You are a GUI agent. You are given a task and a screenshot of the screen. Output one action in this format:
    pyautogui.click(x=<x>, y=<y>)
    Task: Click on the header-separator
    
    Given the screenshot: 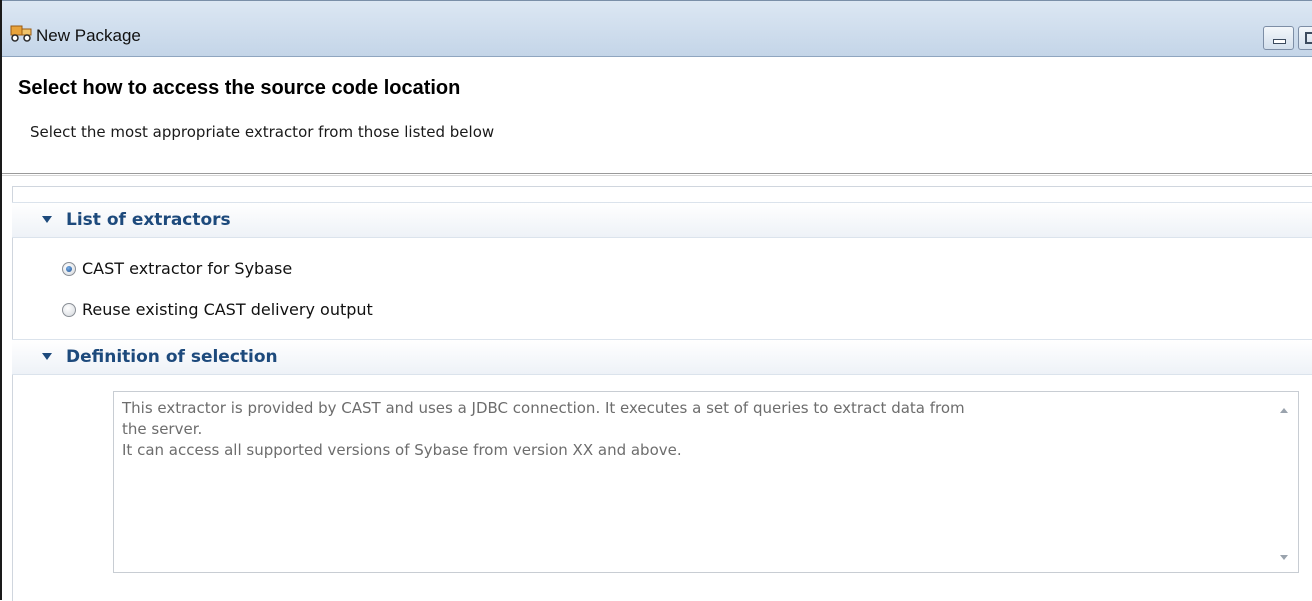 What is the action you would take?
    pyautogui.click(x=657, y=173)
    